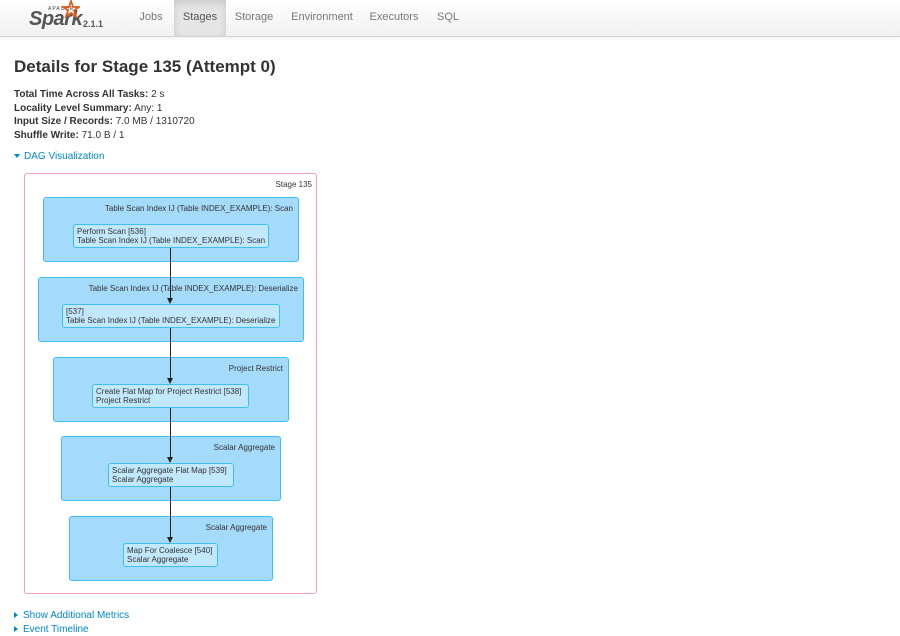 This screenshot has width=900, height=636. What do you see at coordinates (255, 368) in the screenshot?
I see `cluster-label: Project Restrict` at bounding box center [255, 368].